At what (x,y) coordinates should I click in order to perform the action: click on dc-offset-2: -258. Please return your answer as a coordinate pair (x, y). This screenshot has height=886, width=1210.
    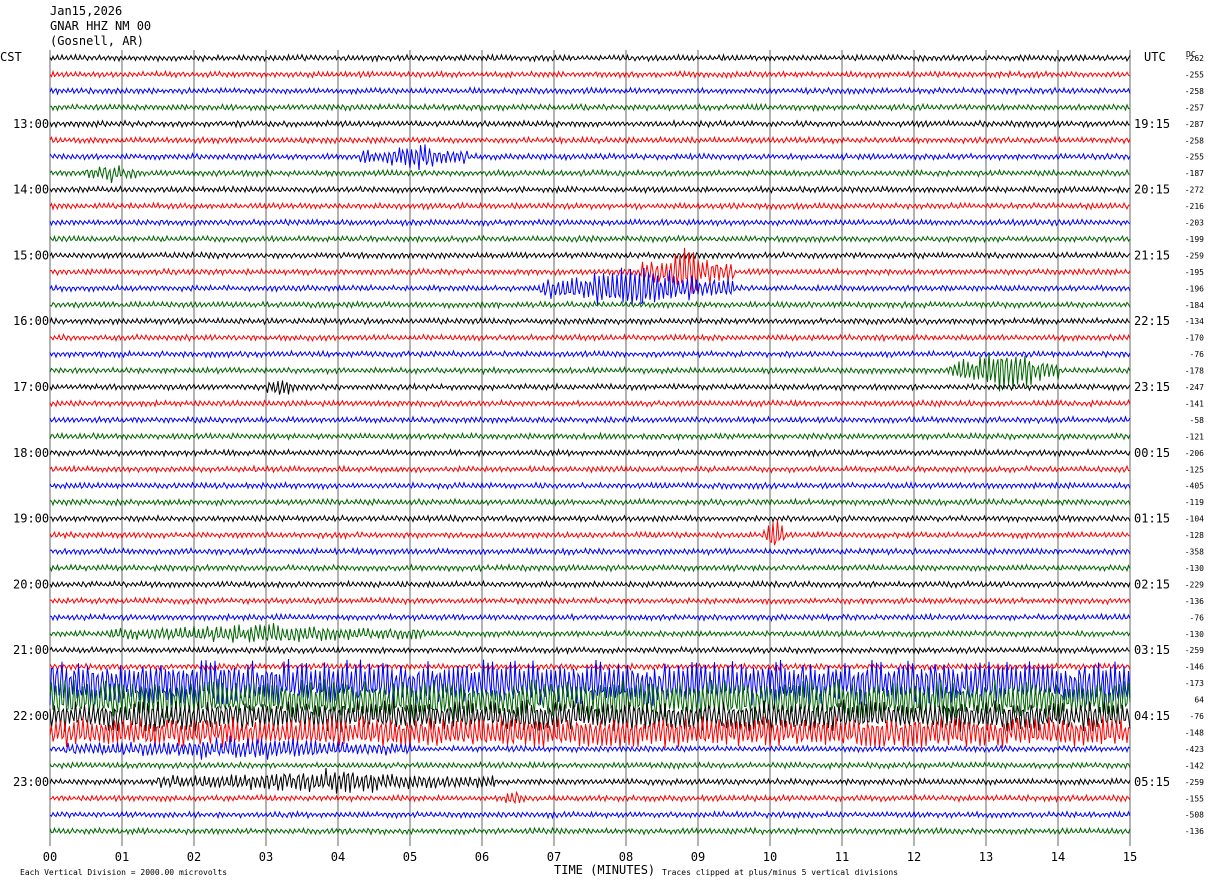
    Looking at the image, I should click on (1194, 91).